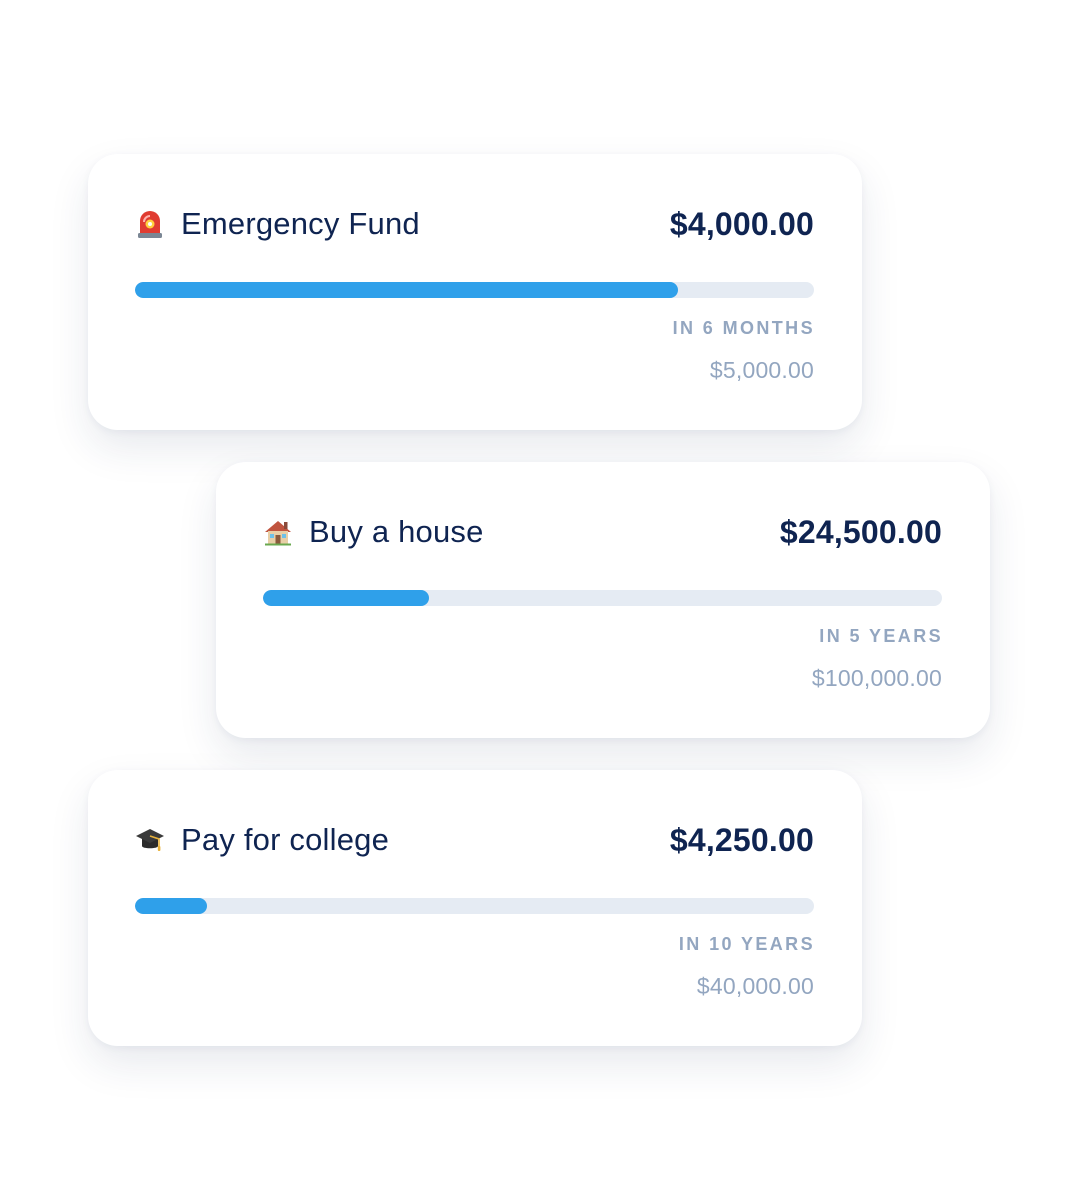 This screenshot has height=1200, width=1080. What do you see at coordinates (746, 944) in the screenshot?
I see `goal-timeframe: IN 10 YEARS` at bounding box center [746, 944].